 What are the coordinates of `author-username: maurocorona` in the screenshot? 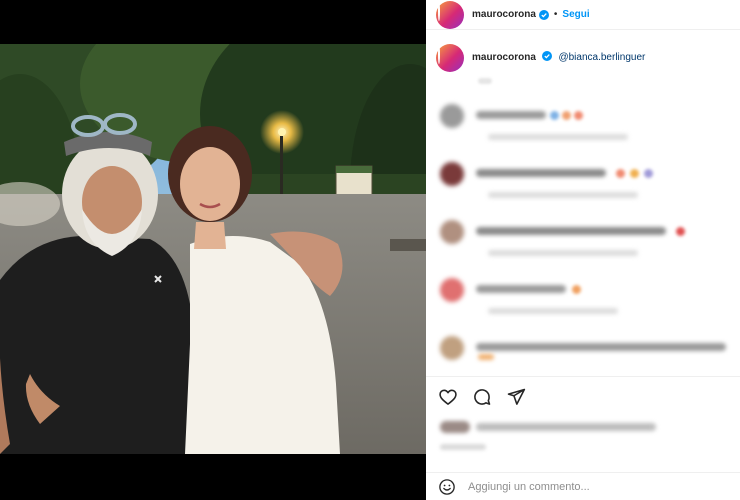 It's located at (504, 14).